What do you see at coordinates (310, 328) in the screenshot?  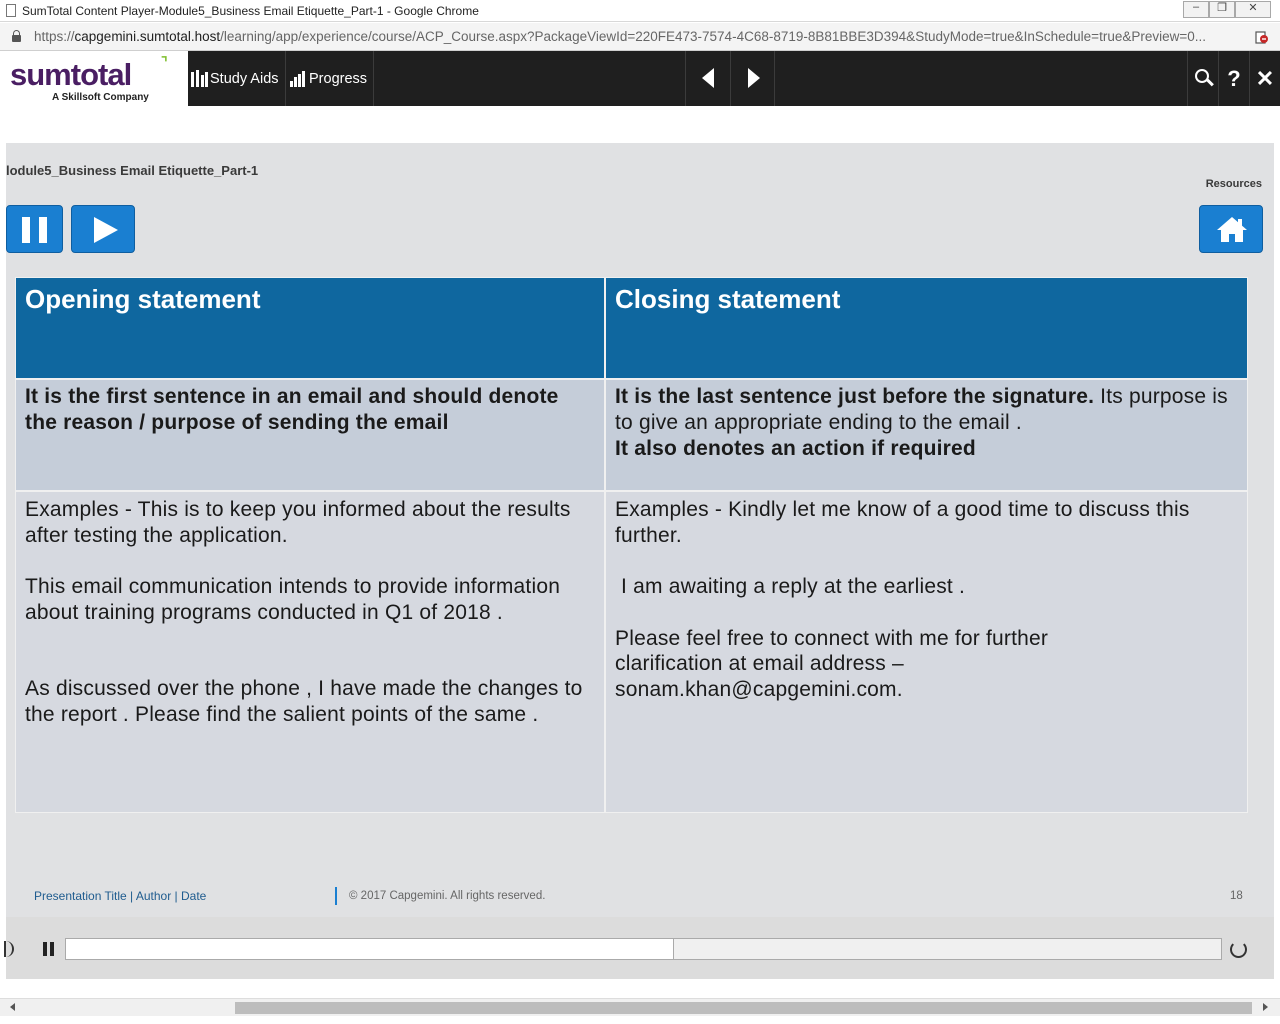 I see `opening-statement-header: Opening statement` at bounding box center [310, 328].